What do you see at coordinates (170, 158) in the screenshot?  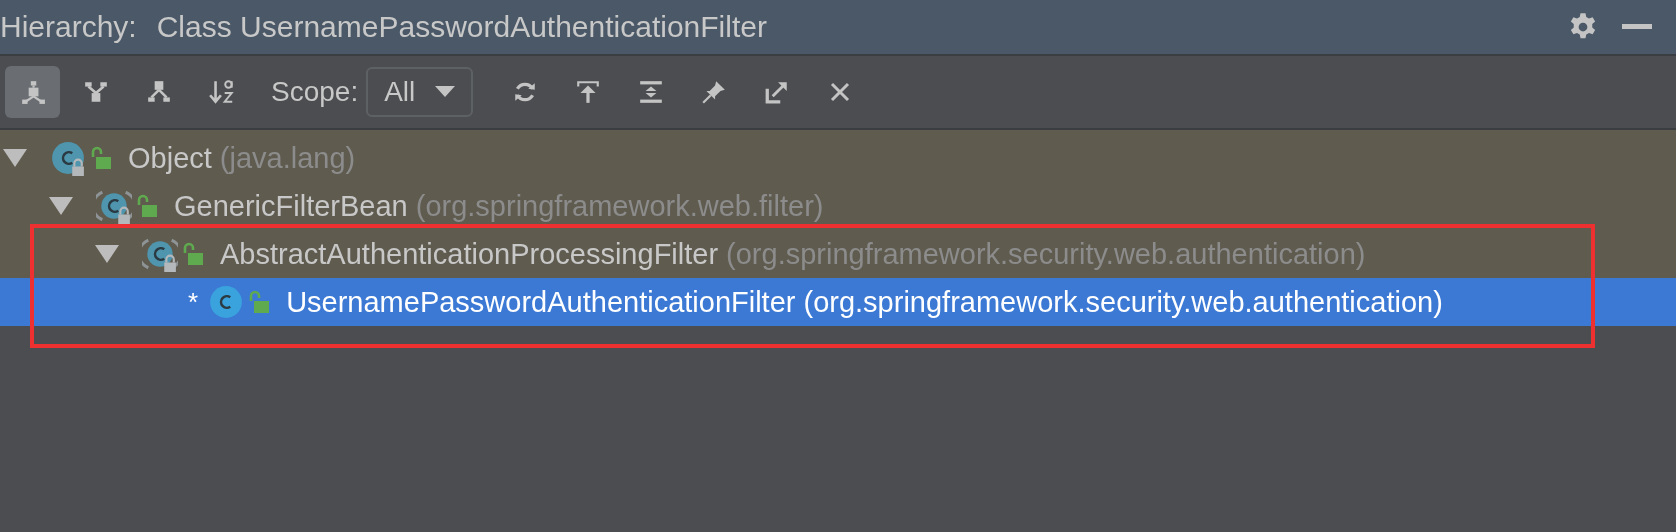 I see `class-name: Object` at bounding box center [170, 158].